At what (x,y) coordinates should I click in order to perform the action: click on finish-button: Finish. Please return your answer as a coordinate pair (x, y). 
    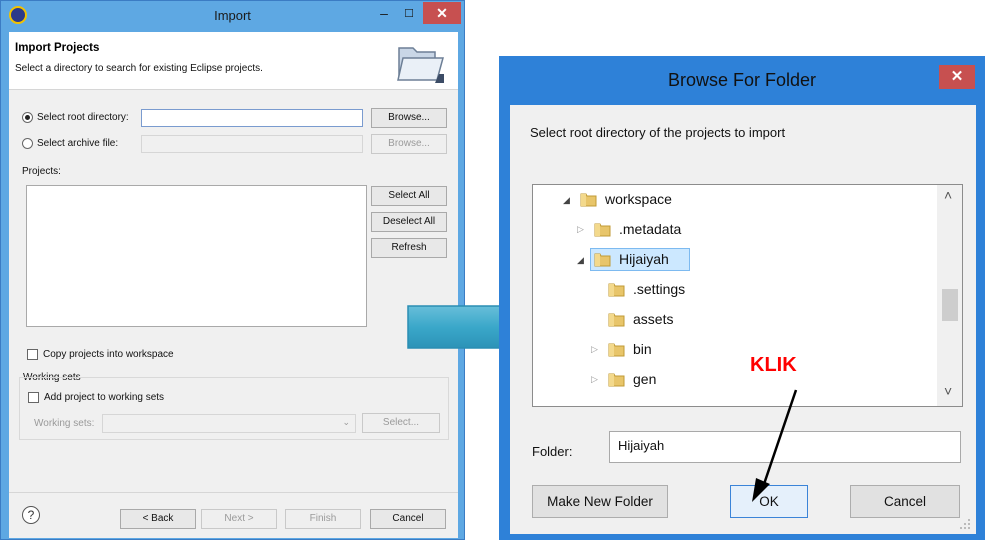
    Looking at the image, I should click on (323, 519).